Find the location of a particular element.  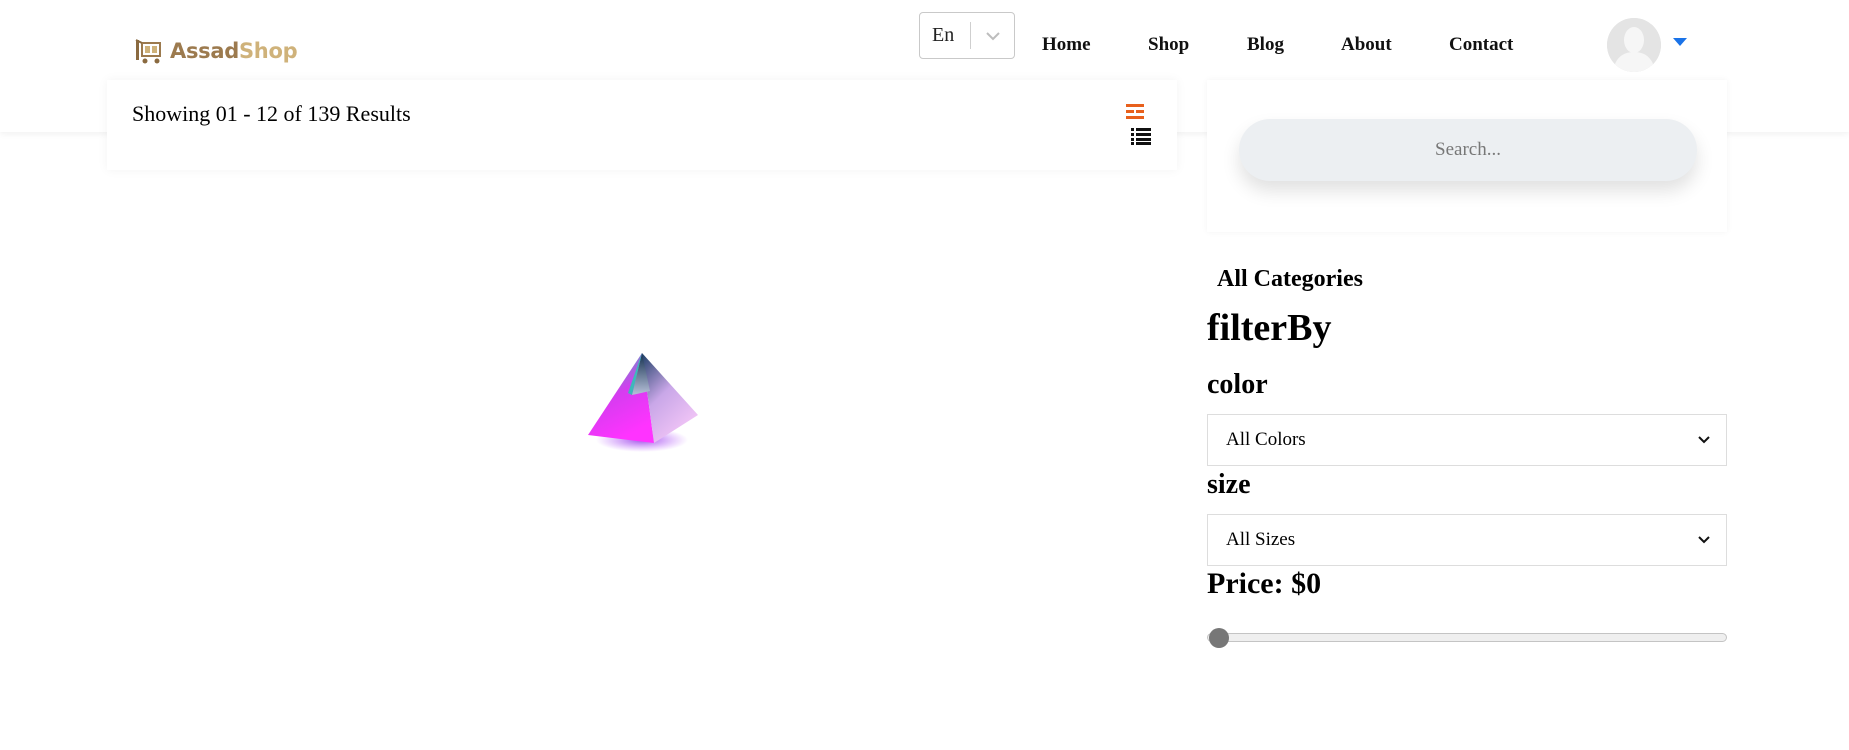

site-logo: AssadShop is located at coordinates (216, 51).